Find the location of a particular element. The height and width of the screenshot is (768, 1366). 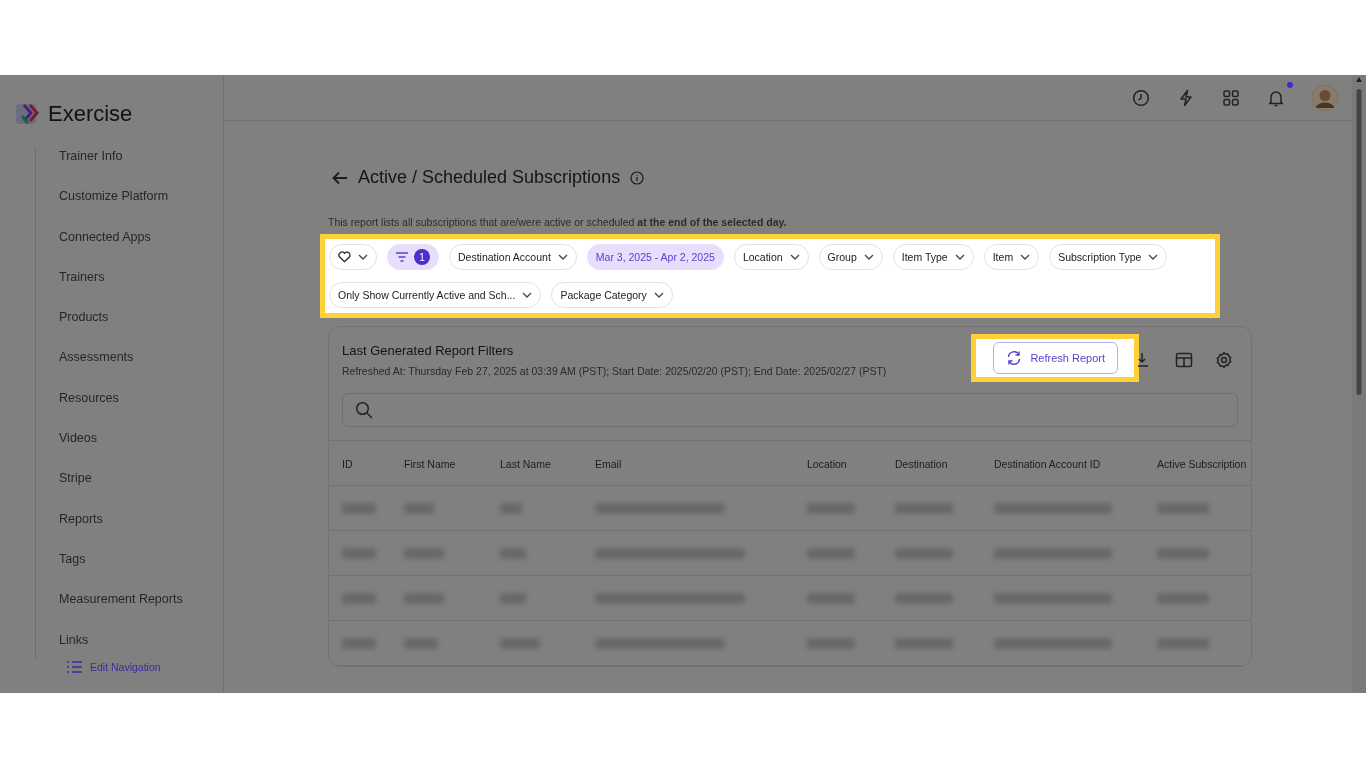

filter-dropdown: Package Category is located at coordinates (612, 295).